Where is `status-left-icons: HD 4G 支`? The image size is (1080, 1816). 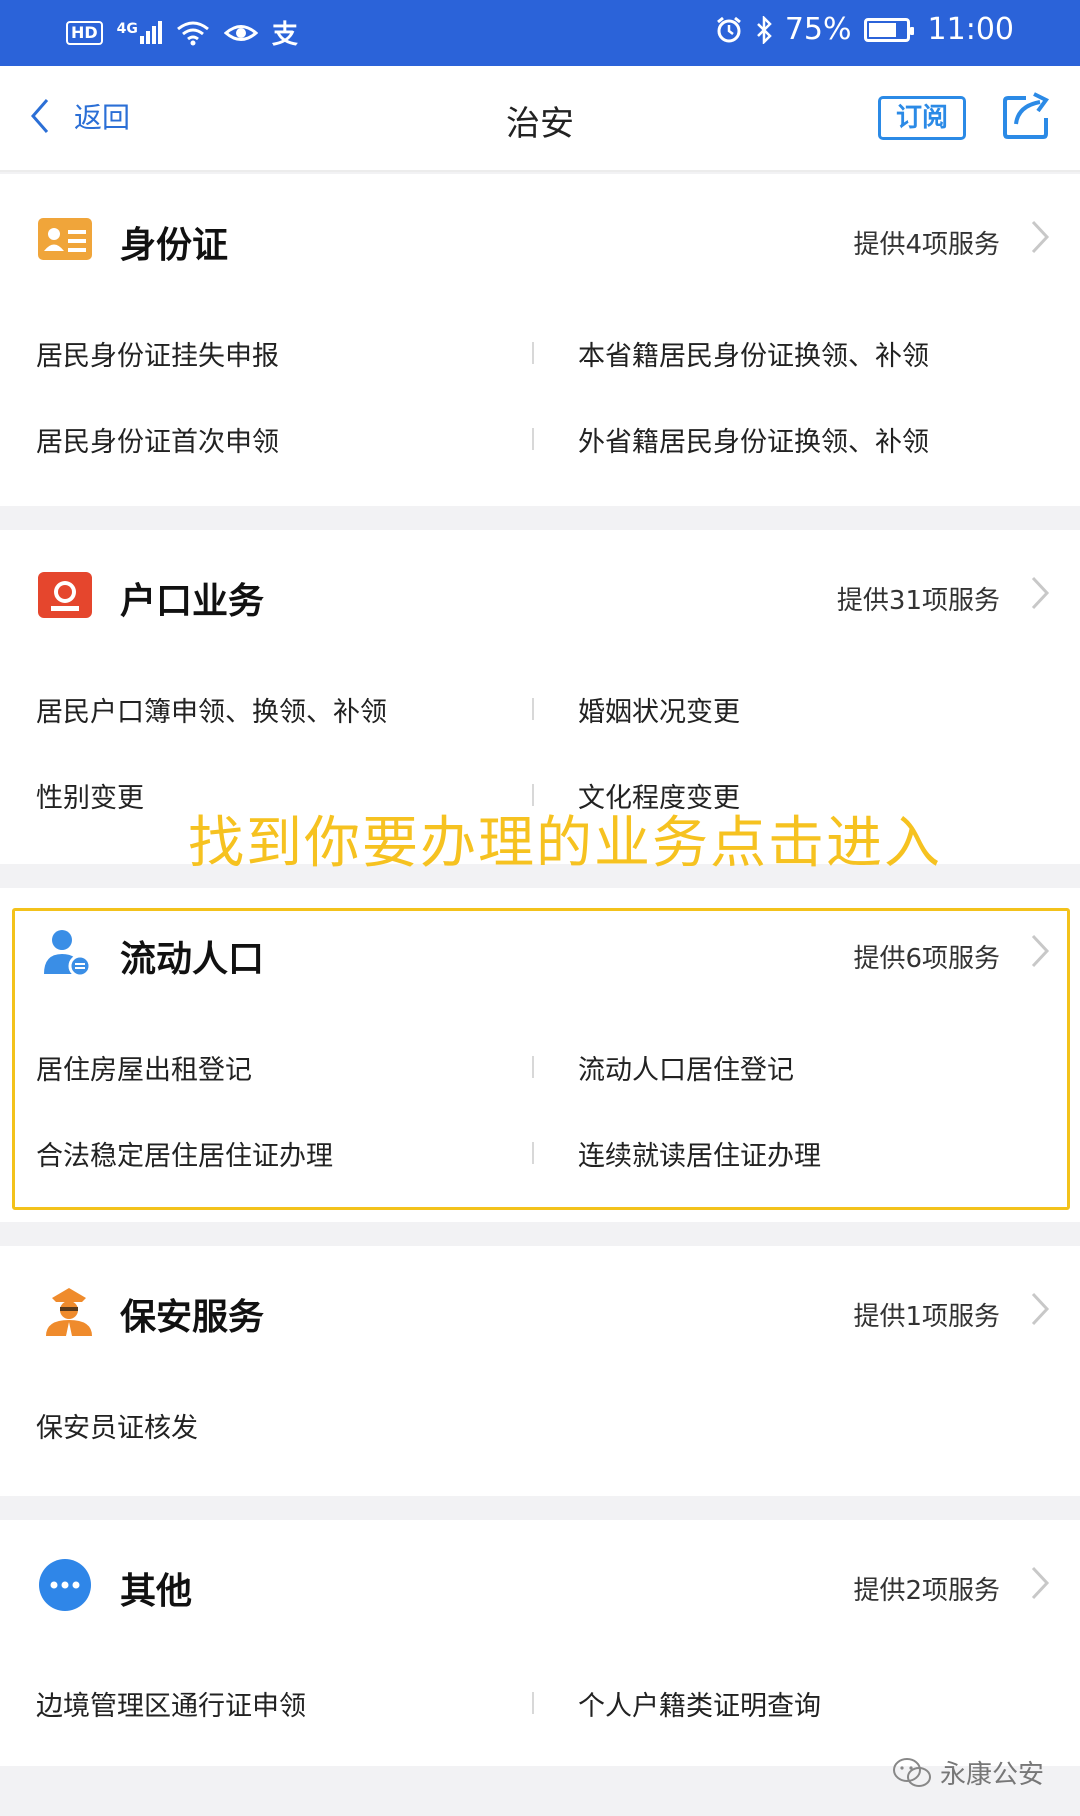
status-left-icons: HD 4G 支 is located at coordinates (182, 32).